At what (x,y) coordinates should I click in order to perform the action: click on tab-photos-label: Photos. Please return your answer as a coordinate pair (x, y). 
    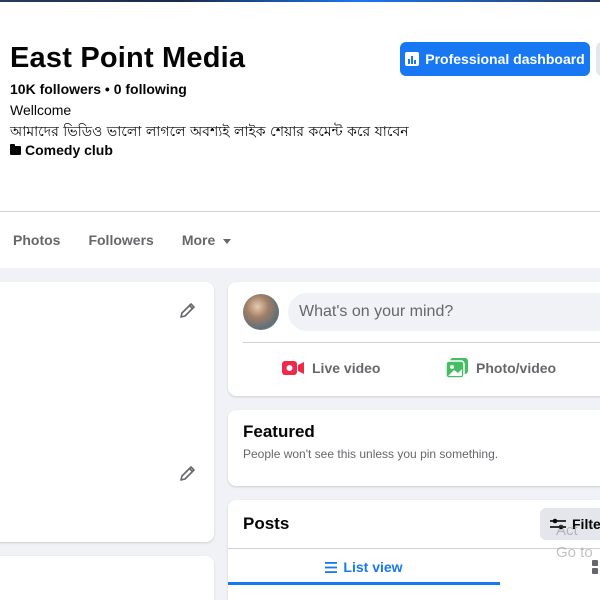
    Looking at the image, I should click on (37, 240).